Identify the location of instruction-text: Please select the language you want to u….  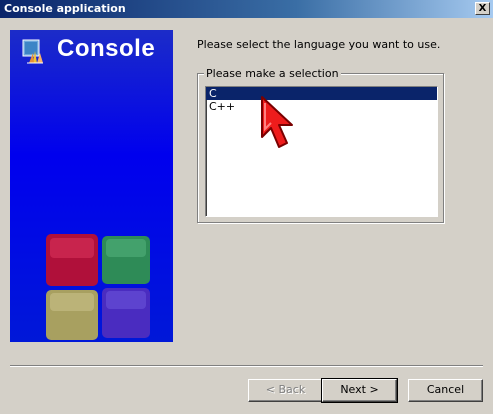
(319, 44).